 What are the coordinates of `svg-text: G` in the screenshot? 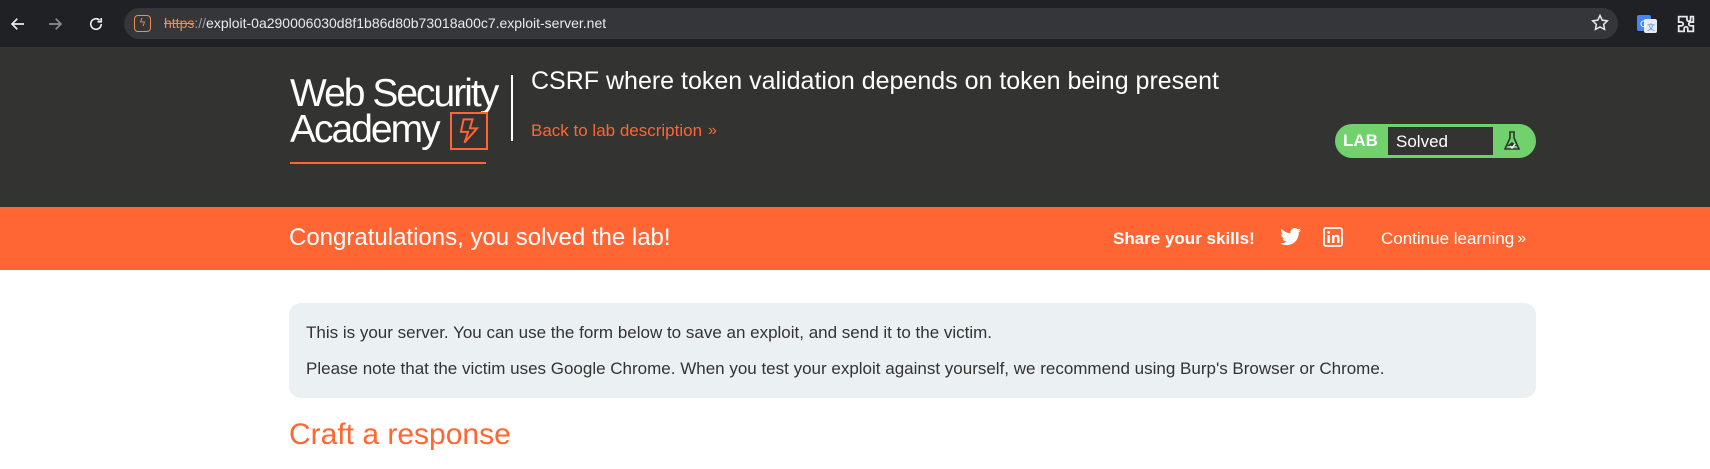 It's located at (1643, 25).